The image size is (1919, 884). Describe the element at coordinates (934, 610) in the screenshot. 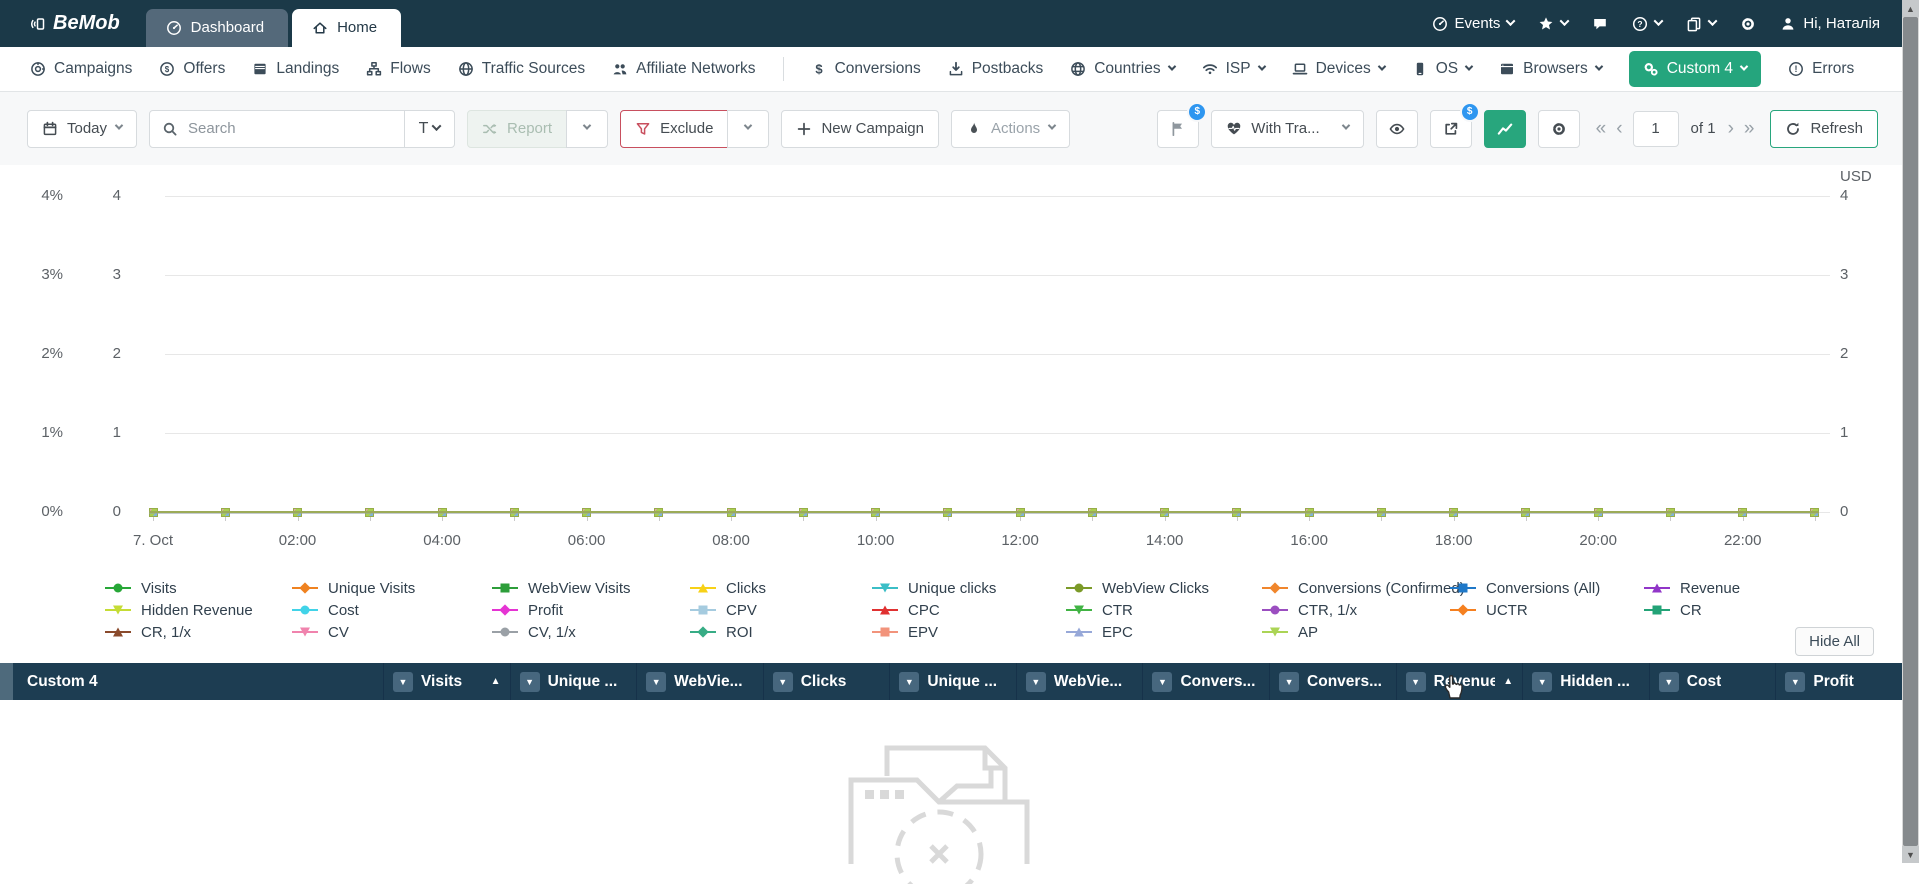

I see `legend-item-cpc: CPC` at that location.